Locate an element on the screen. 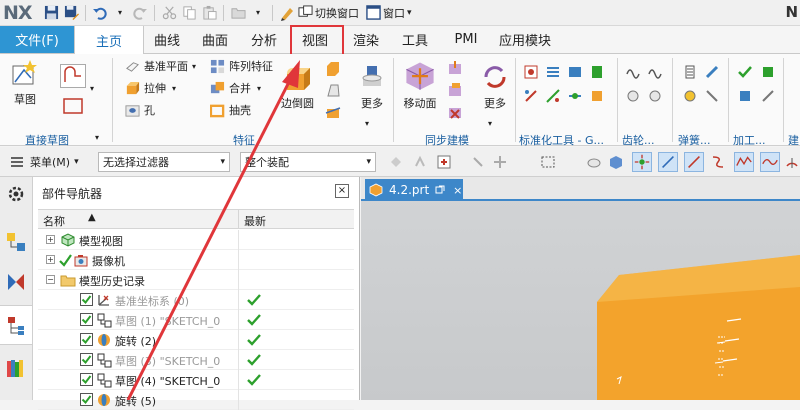 The height and width of the screenshot is (410, 800). document-tab: 4.2.prt × is located at coordinates (414, 190).